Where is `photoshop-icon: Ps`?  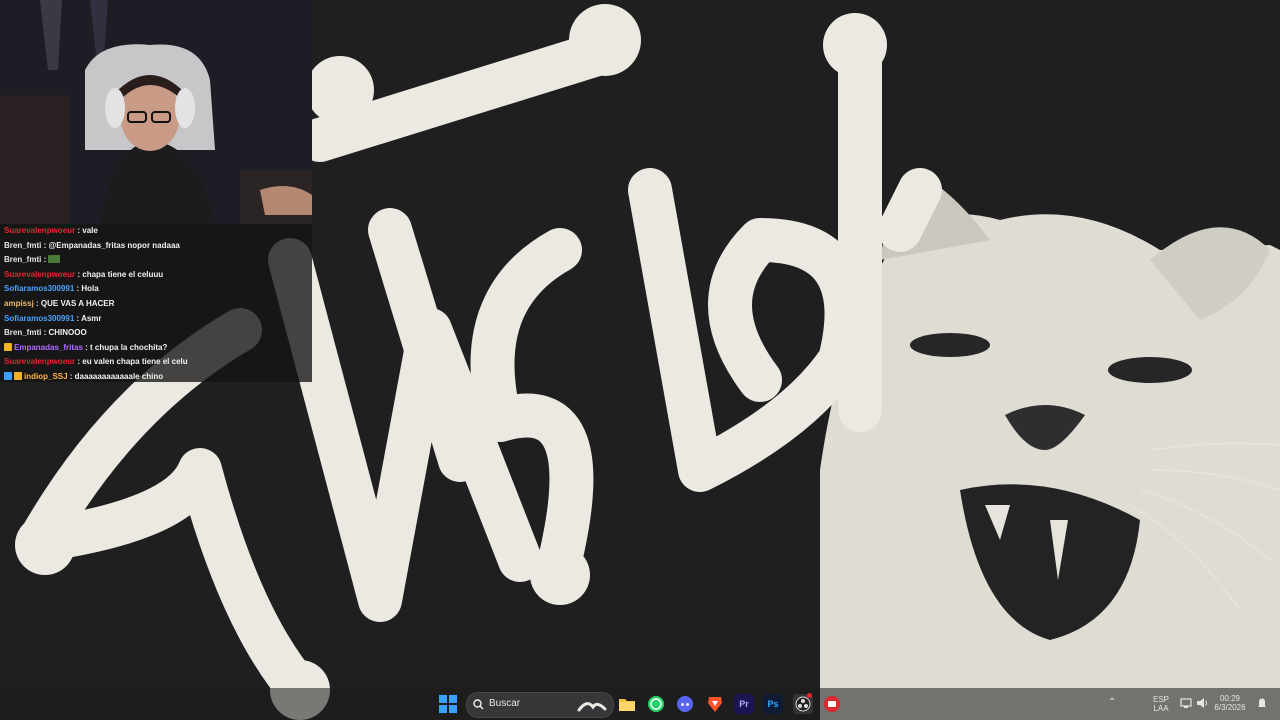 photoshop-icon: Ps is located at coordinates (773, 704).